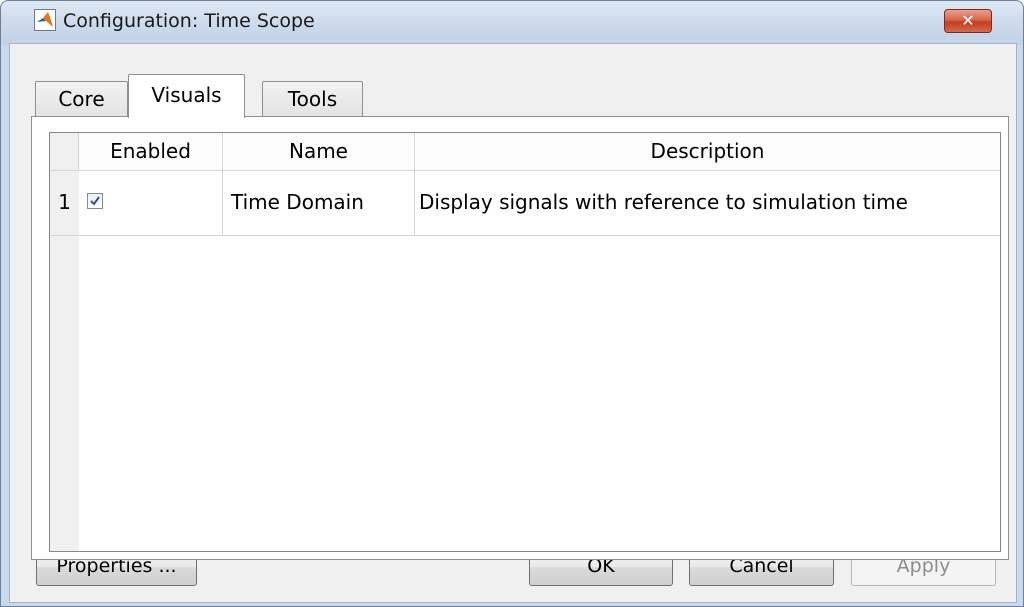 The height and width of the screenshot is (607, 1024). Describe the element at coordinates (64, 202) in the screenshot. I see `row-number: 1` at that location.